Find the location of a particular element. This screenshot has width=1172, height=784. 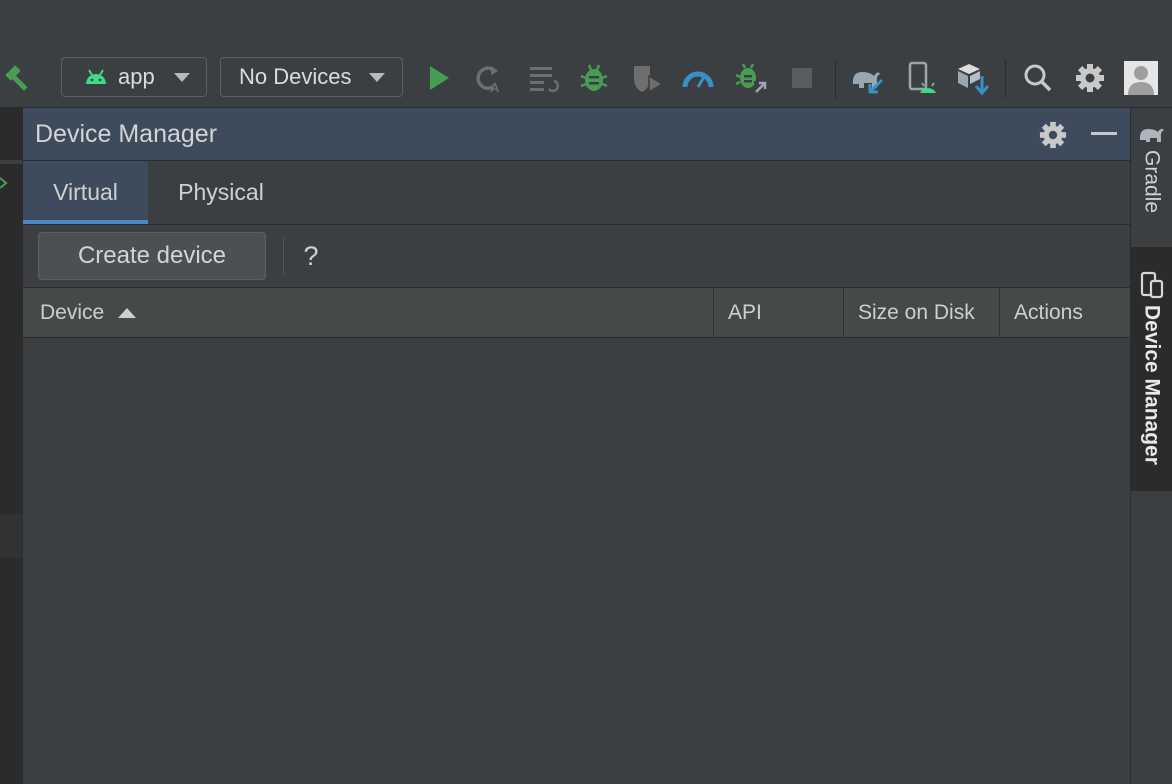

column-header-label: Size on Disk is located at coordinates (916, 312).